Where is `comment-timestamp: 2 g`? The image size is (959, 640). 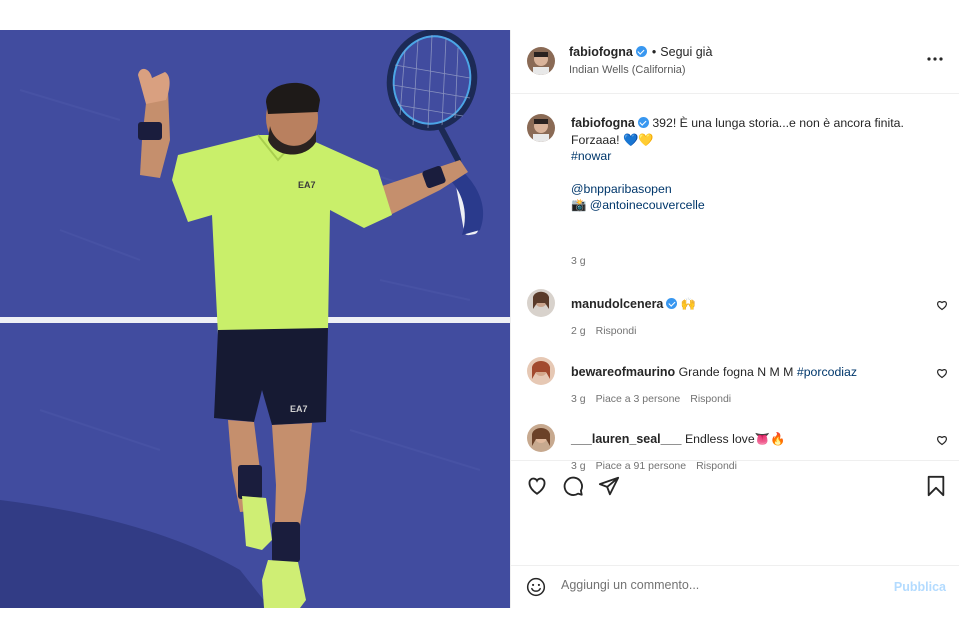 comment-timestamp: 2 g is located at coordinates (578, 331).